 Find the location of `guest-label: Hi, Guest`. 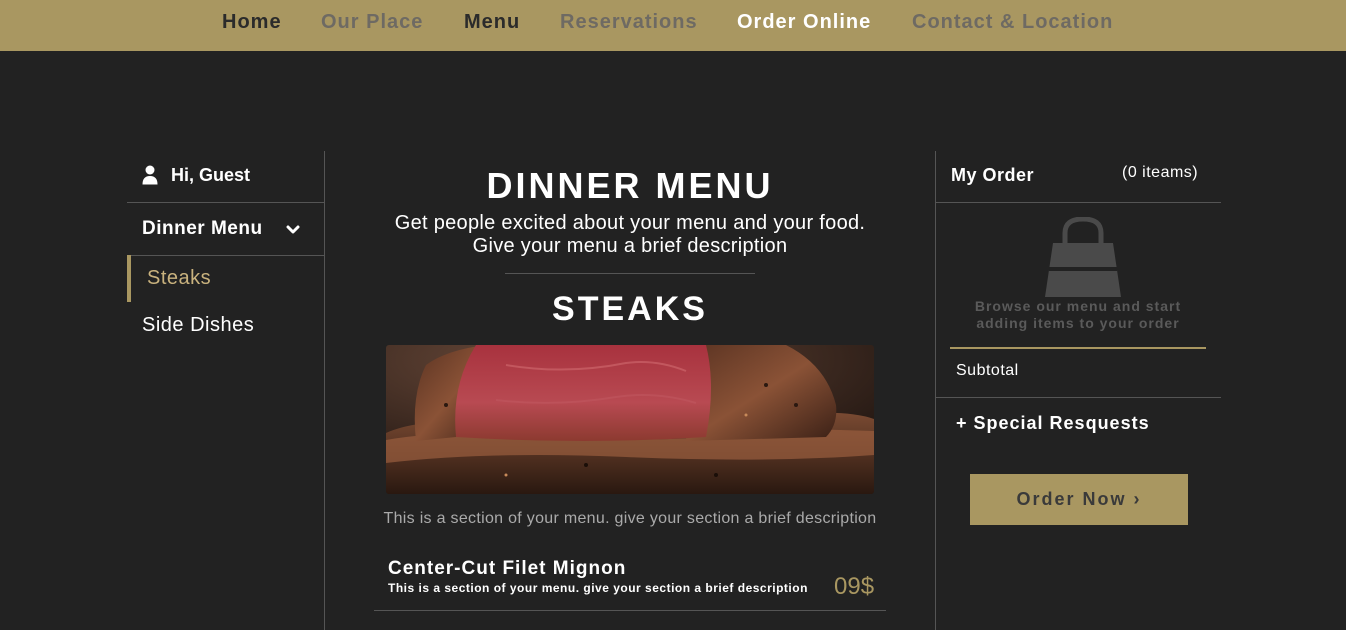

guest-label: Hi, Guest is located at coordinates (211, 175).